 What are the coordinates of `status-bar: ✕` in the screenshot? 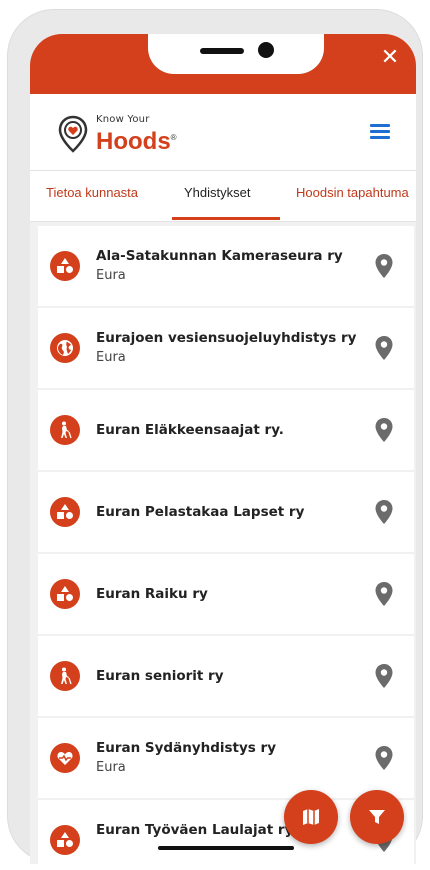 It's located at (223, 64).